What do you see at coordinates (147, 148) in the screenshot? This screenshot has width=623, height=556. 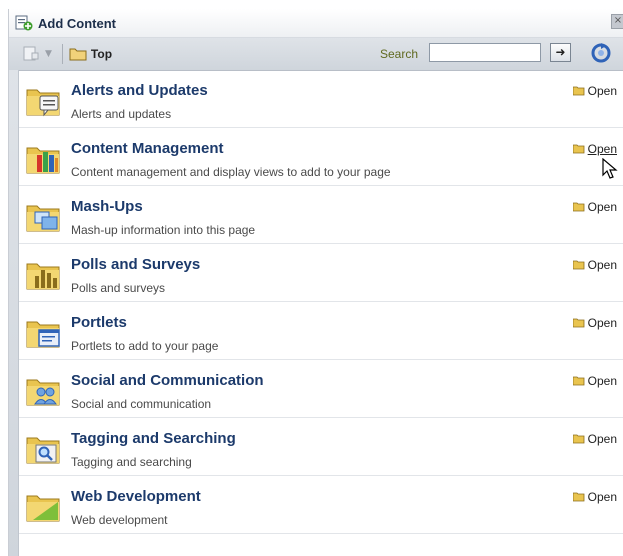 I see `item-title: Content Management` at bounding box center [147, 148].